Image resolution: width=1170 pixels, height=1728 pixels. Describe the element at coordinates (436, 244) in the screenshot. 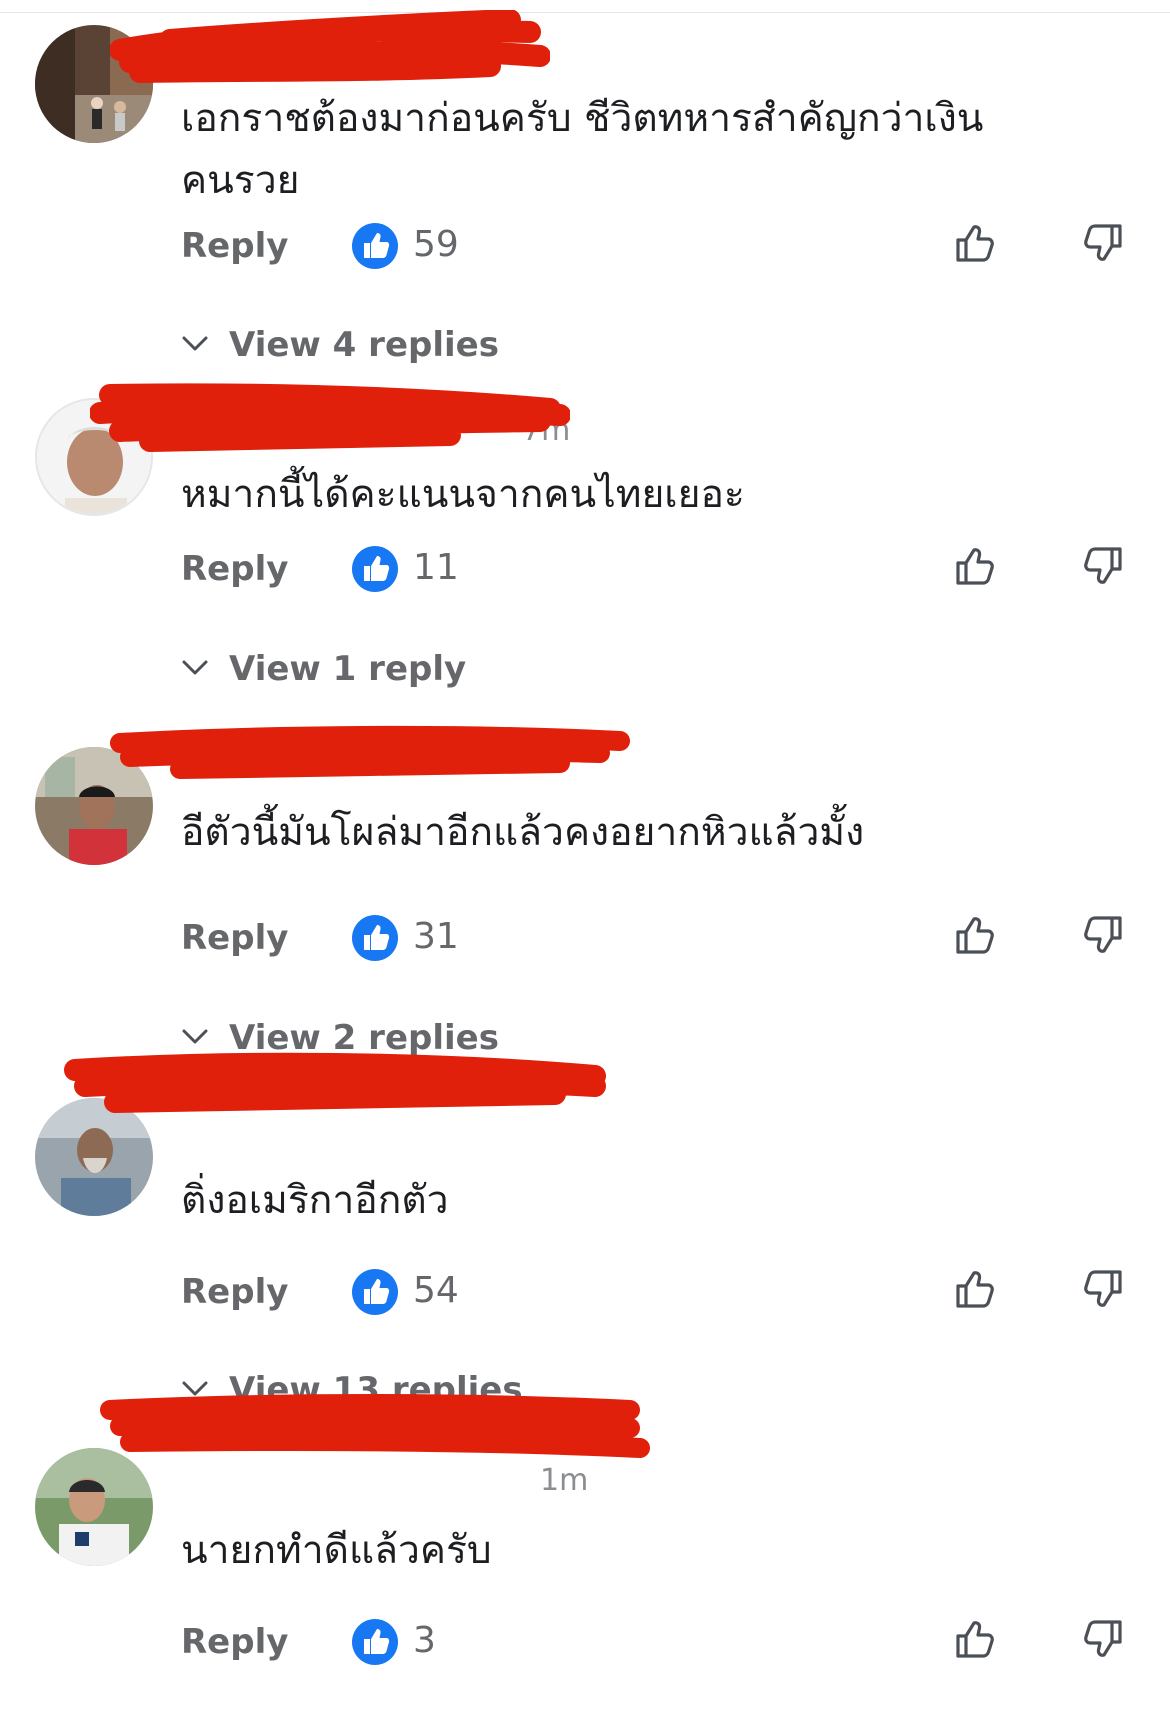

I see `like-count: 59` at that location.